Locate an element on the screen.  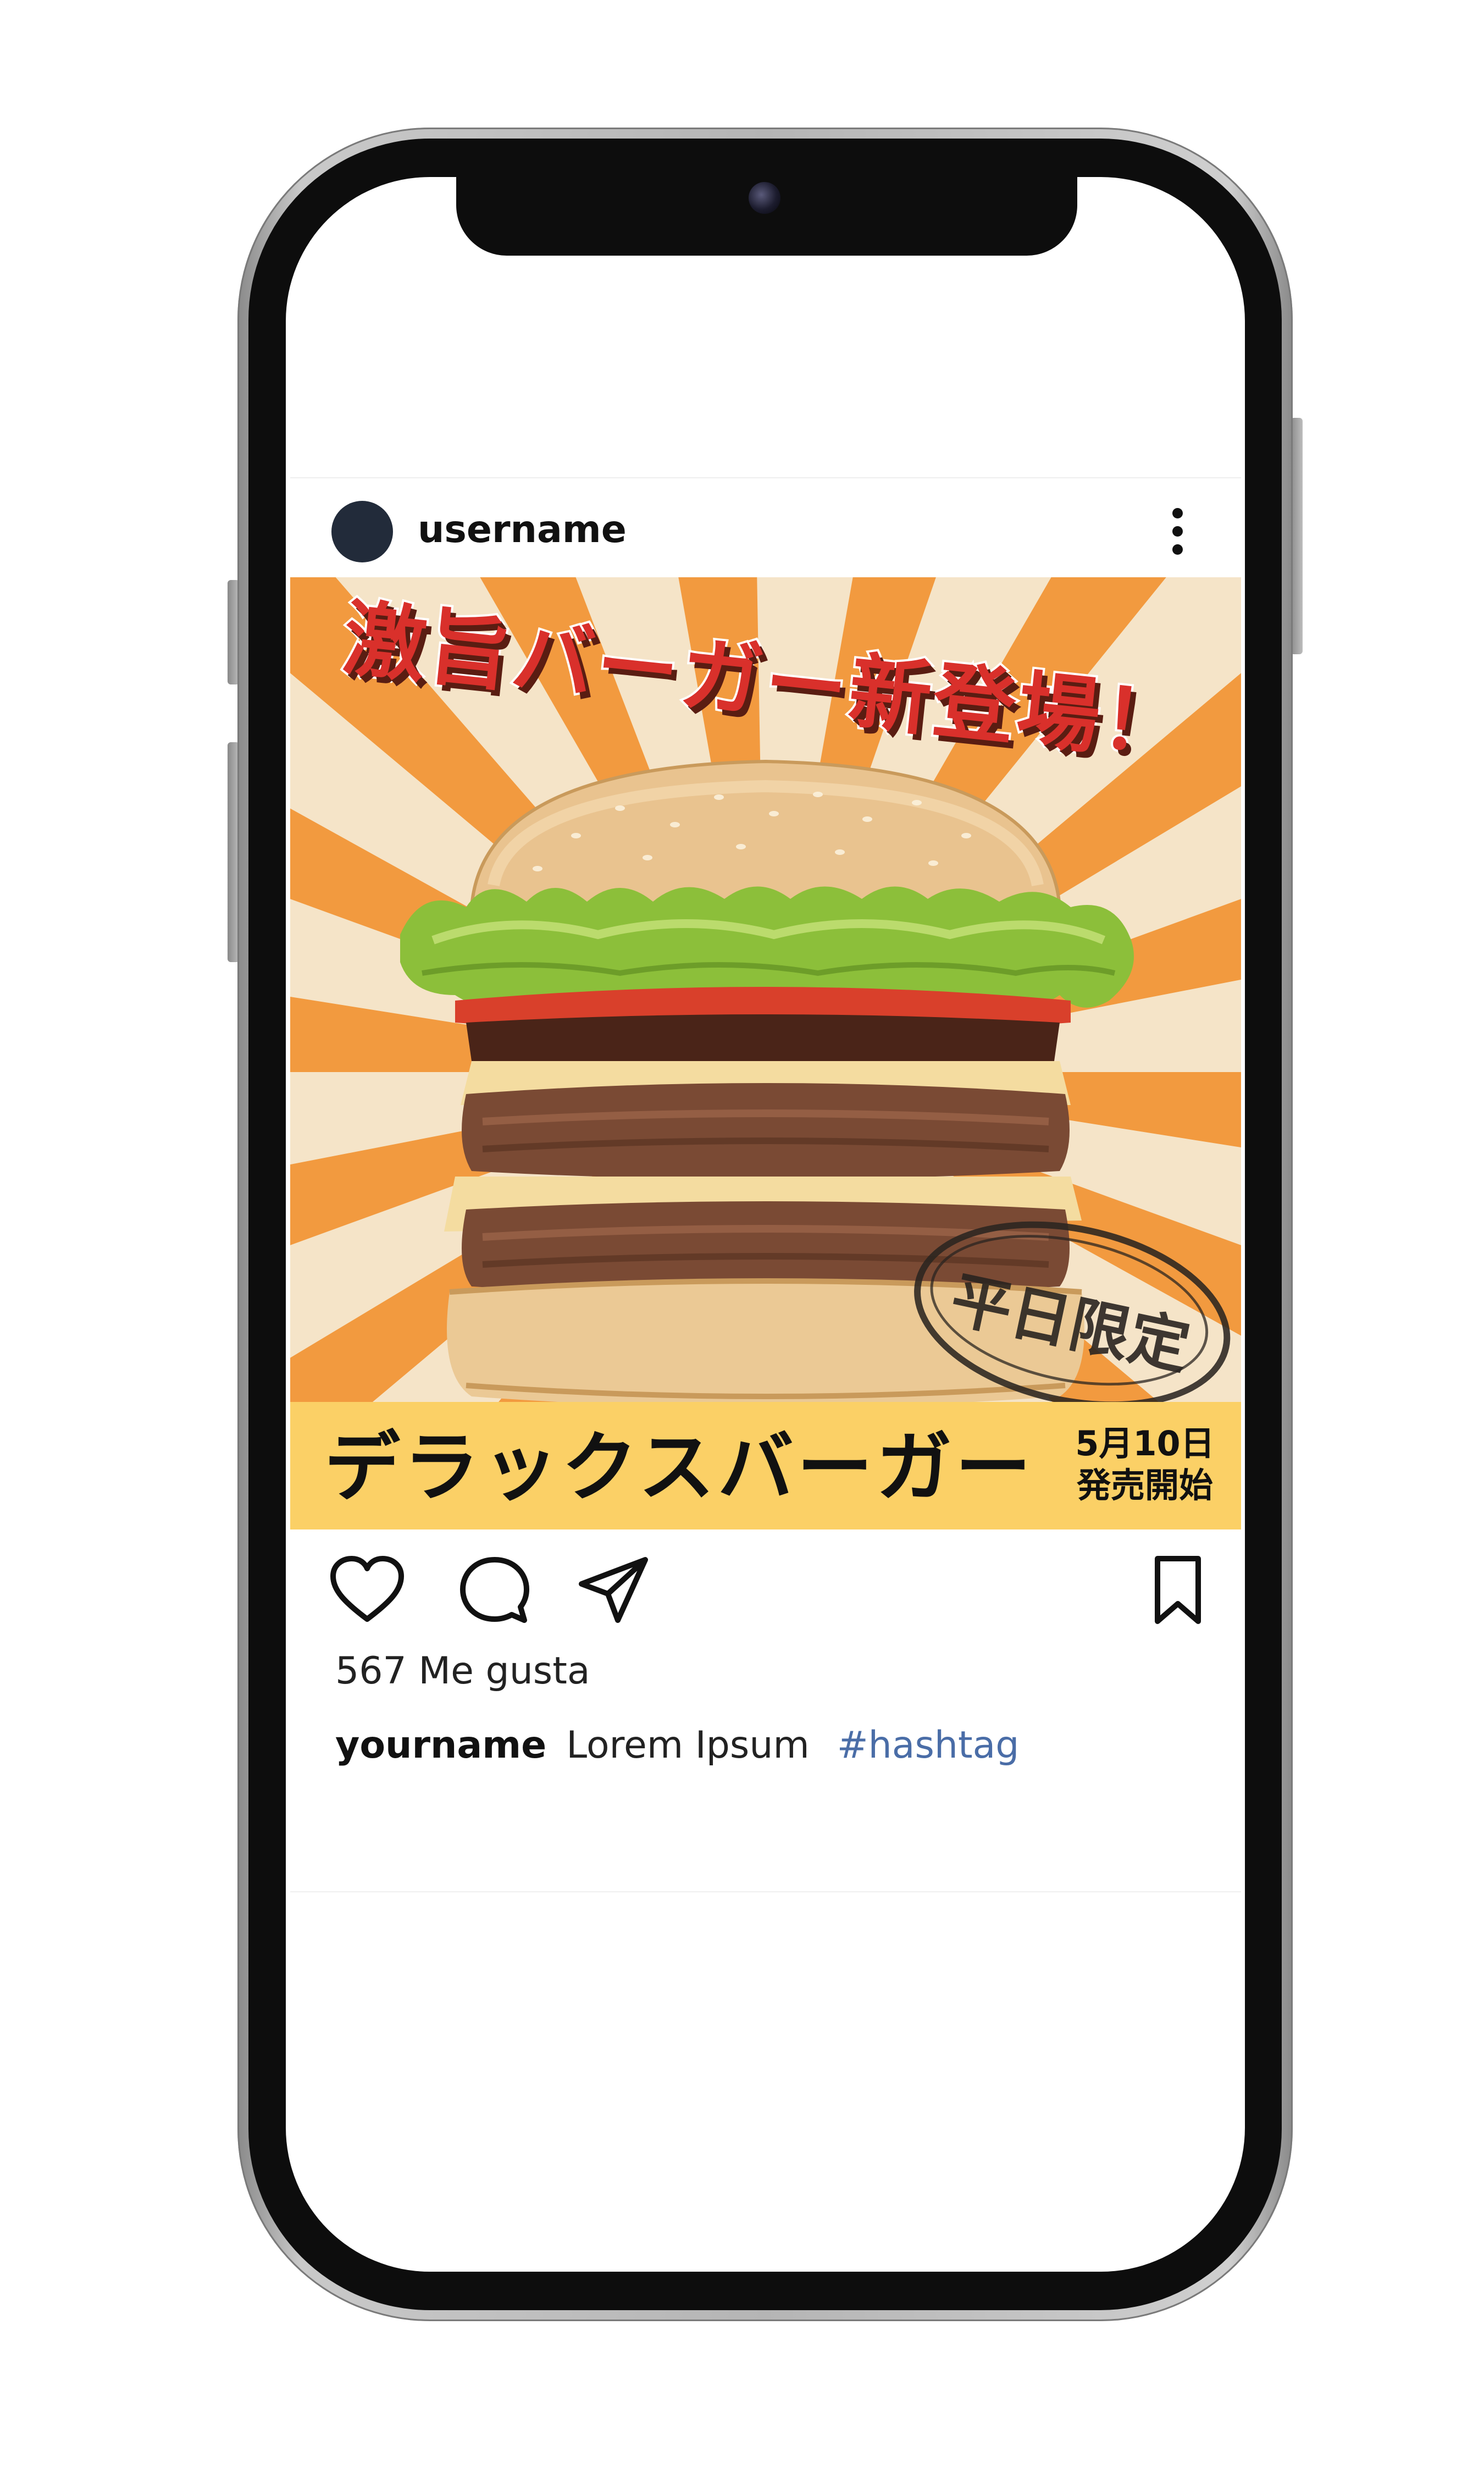
product-banner: デラックスバーガー 5月10日 発売開始 is located at coordinates (765, 1465).